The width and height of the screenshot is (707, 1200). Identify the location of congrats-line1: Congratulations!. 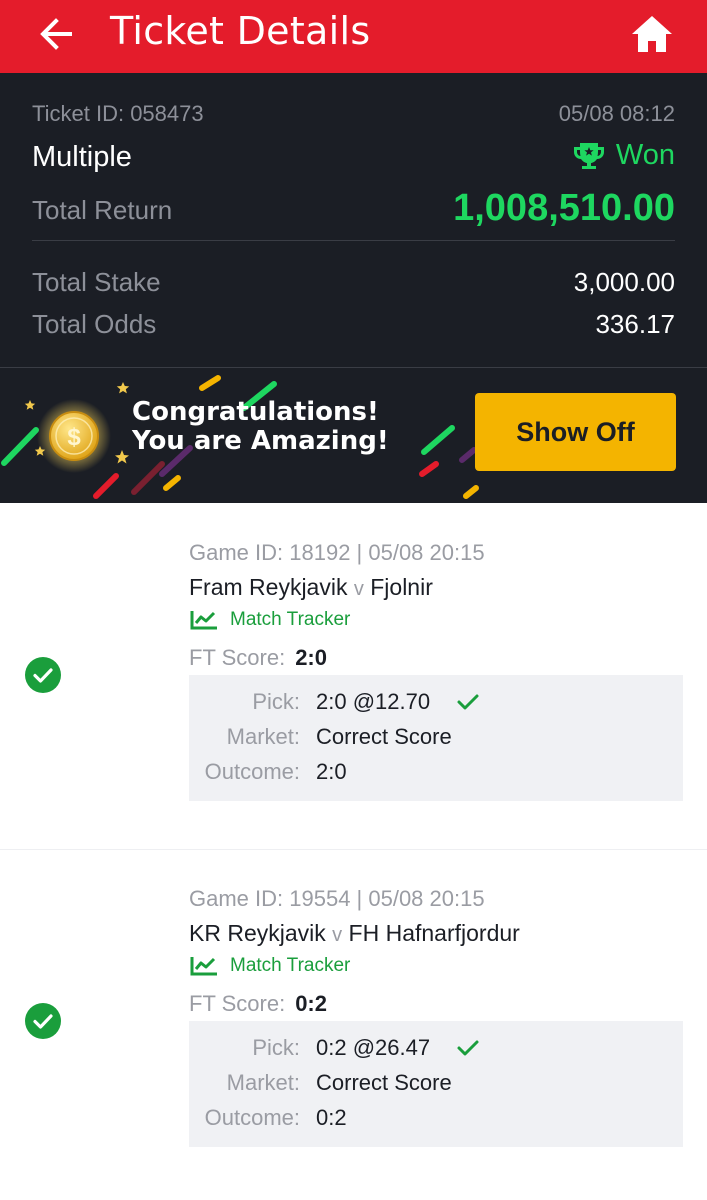
(255, 412).